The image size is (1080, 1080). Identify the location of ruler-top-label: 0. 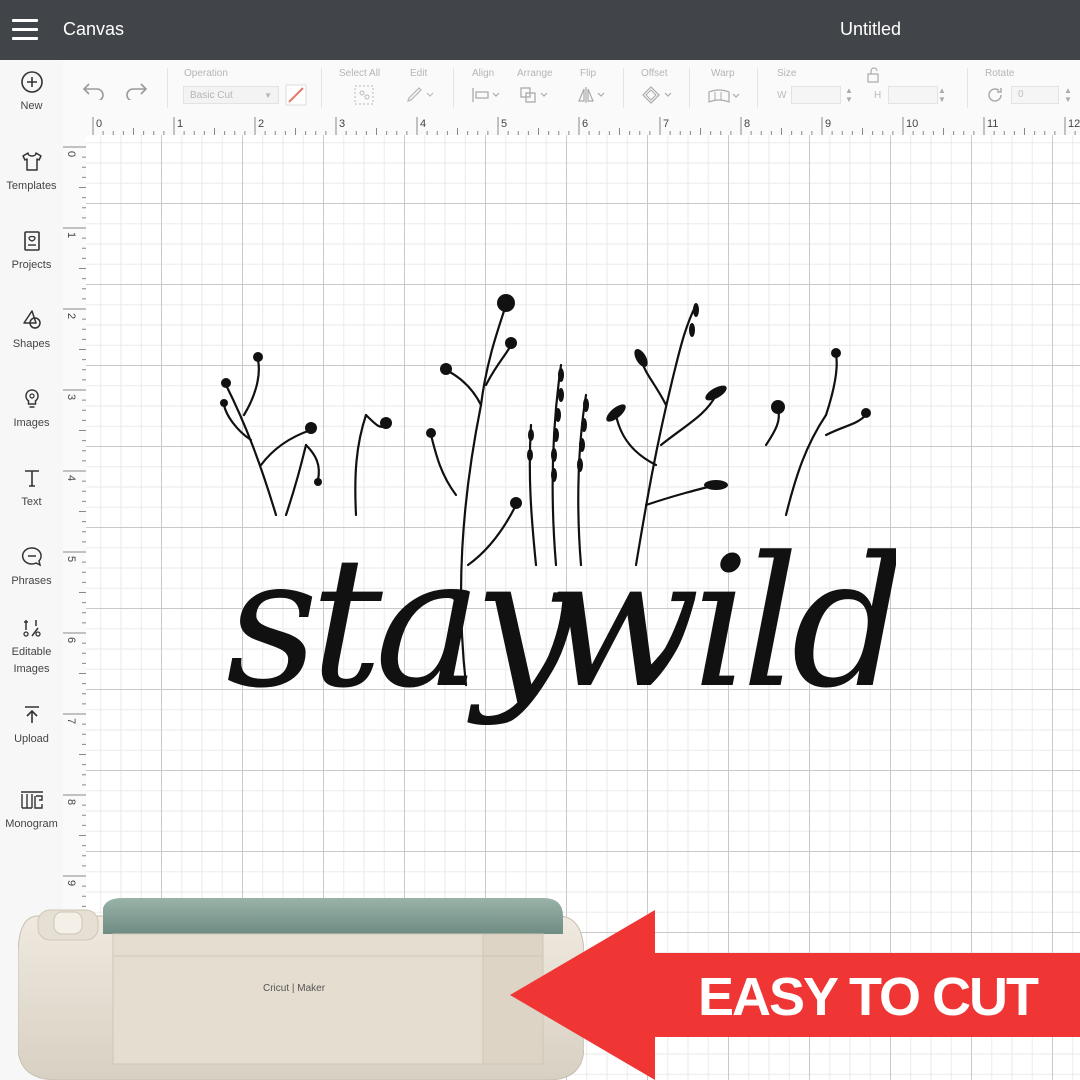
(99, 124).